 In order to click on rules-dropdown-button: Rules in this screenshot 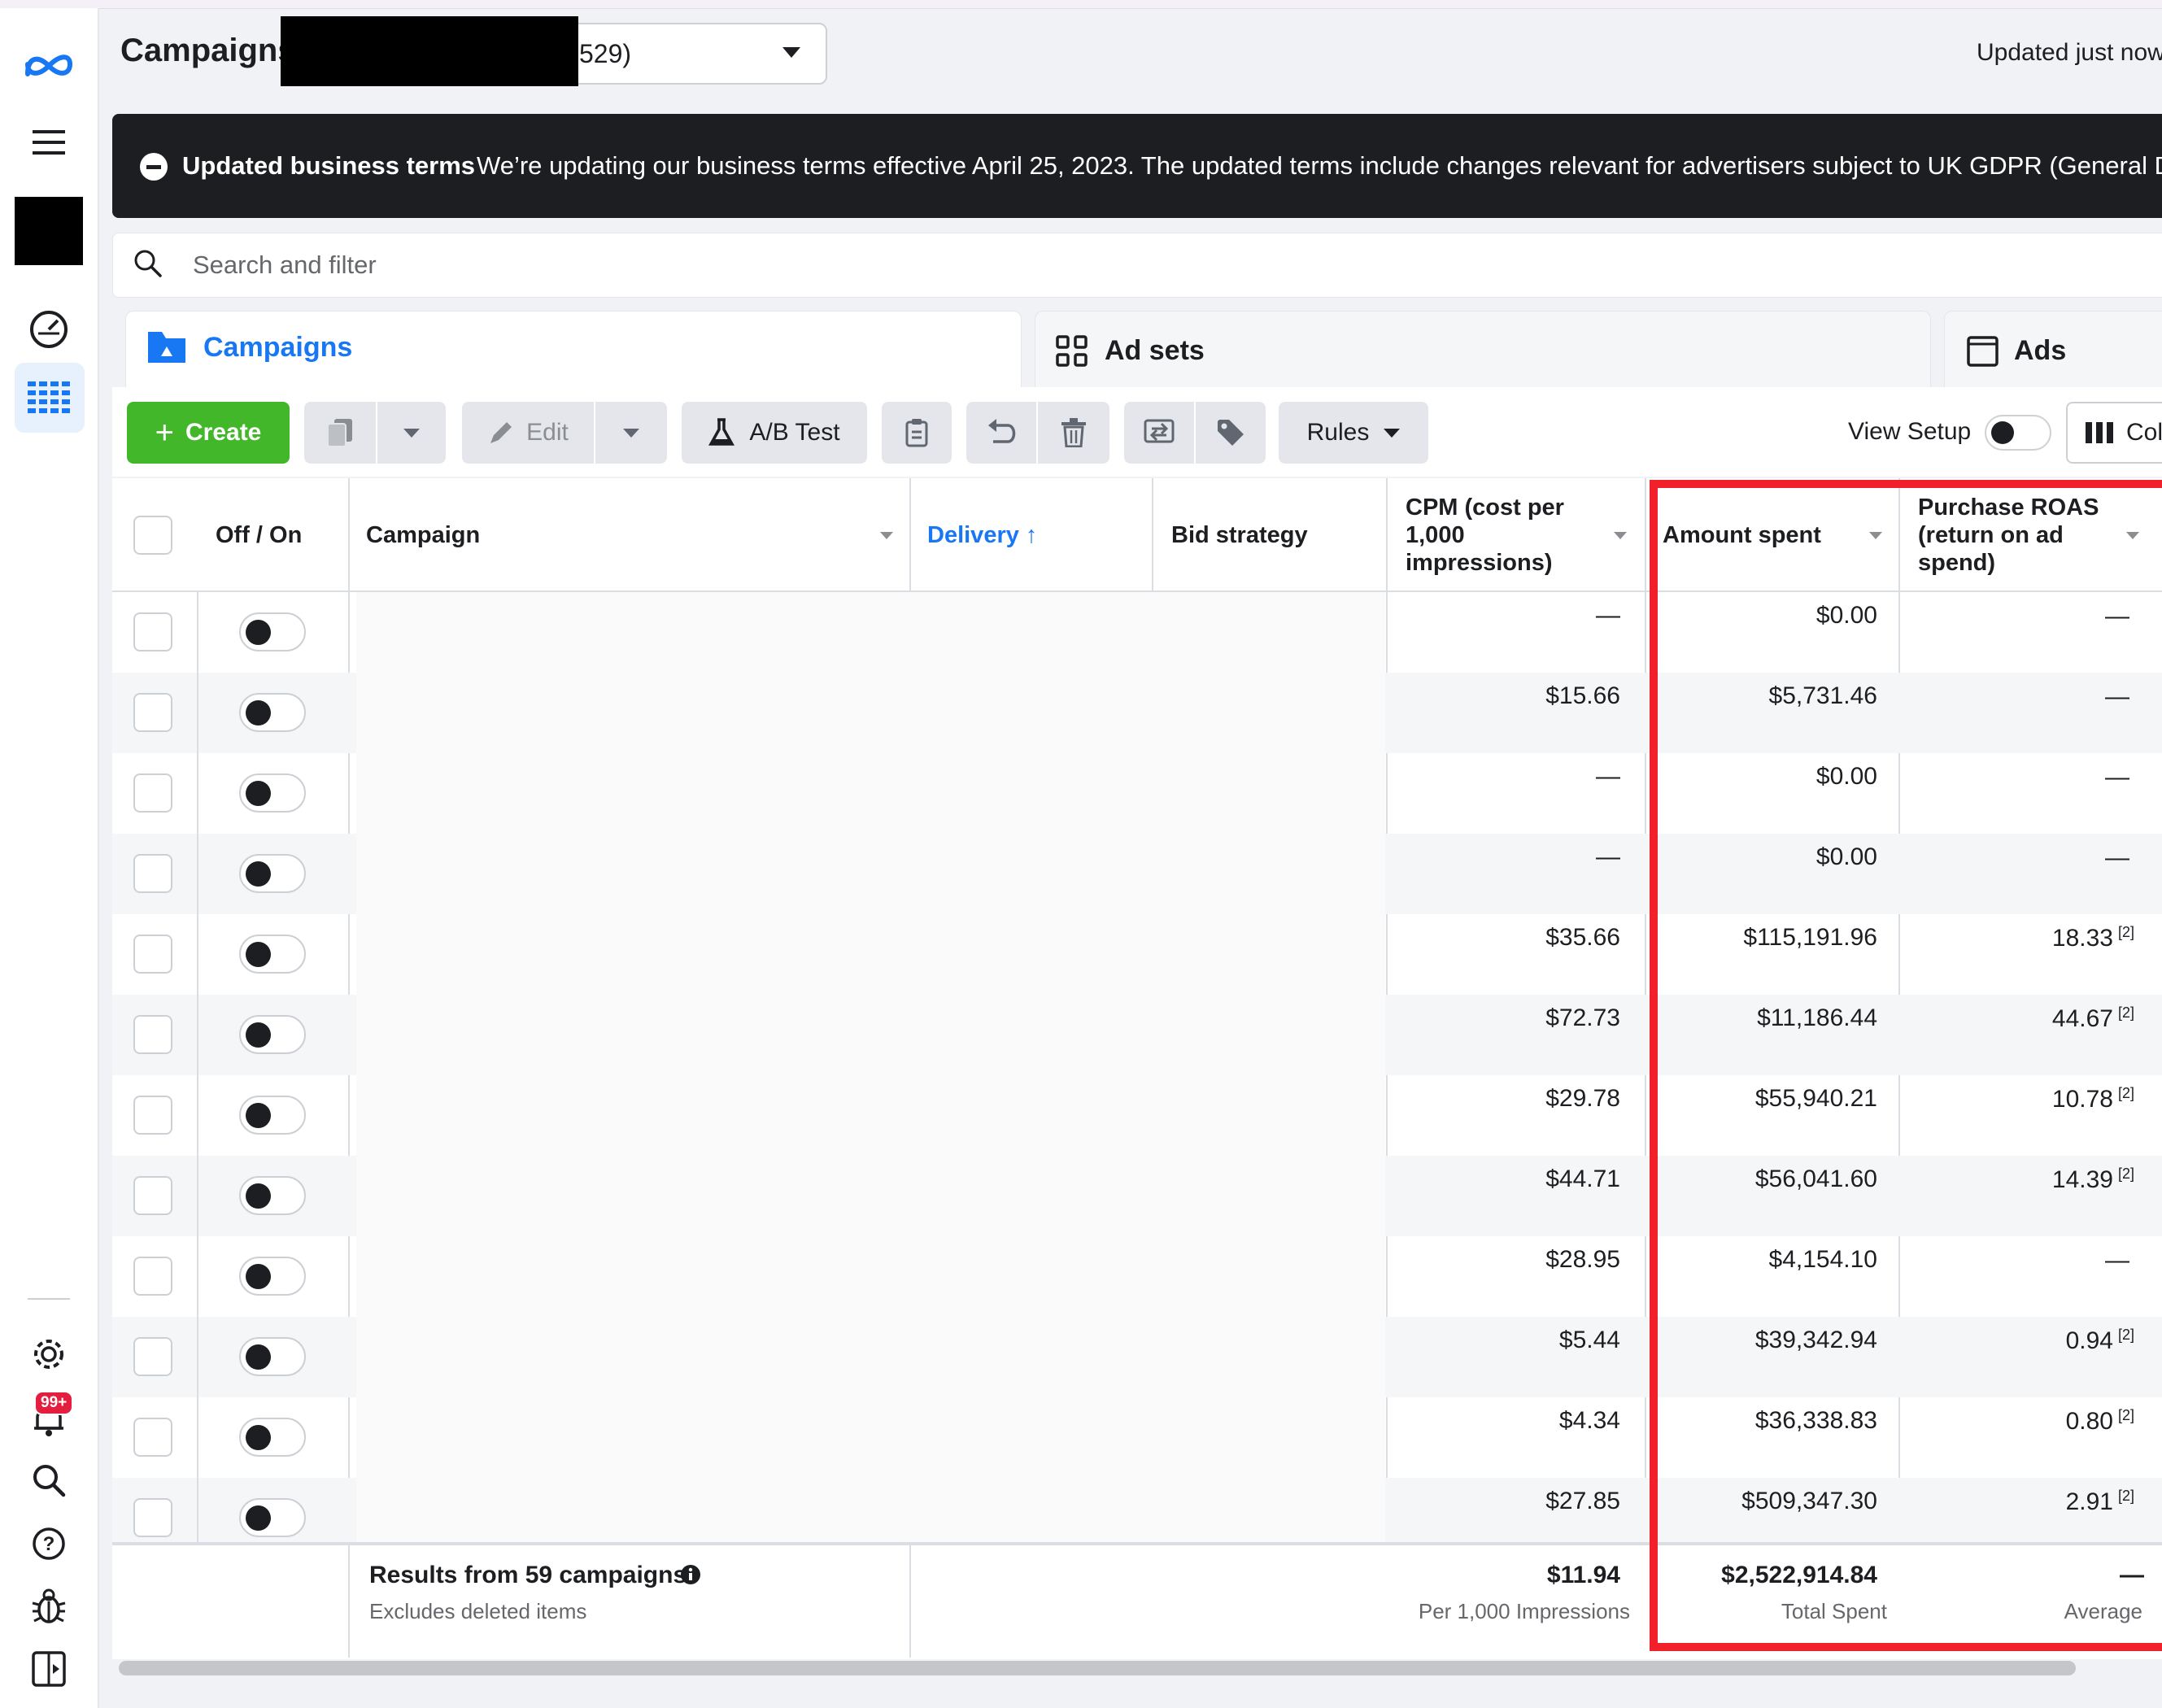, I will do `click(1353, 433)`.